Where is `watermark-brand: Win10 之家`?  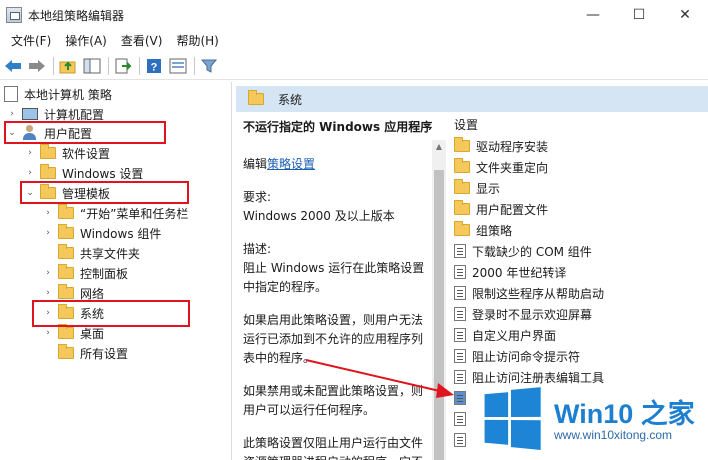 watermark-brand: Win10 之家 is located at coordinates (624, 414).